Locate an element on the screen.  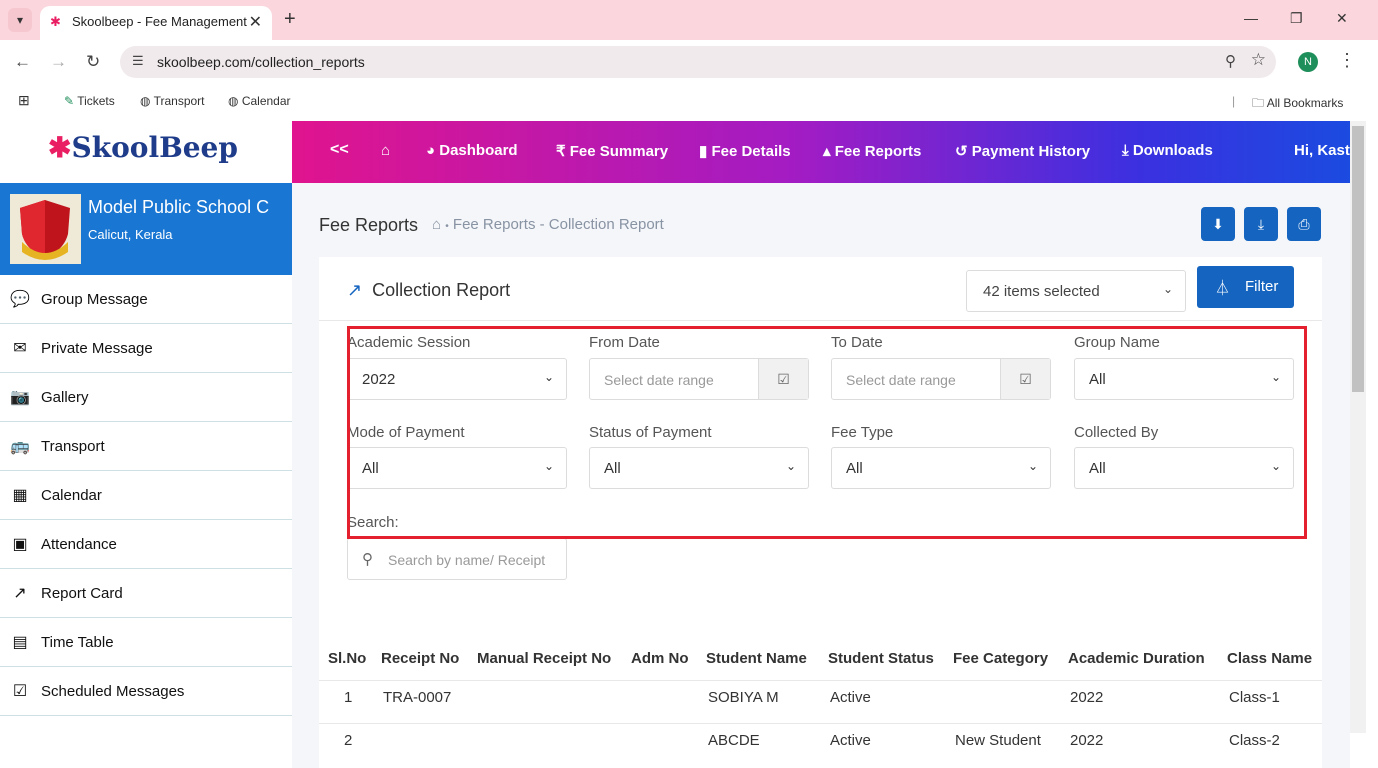
close-window-icon: ✕ is located at coordinates (1342, 18).